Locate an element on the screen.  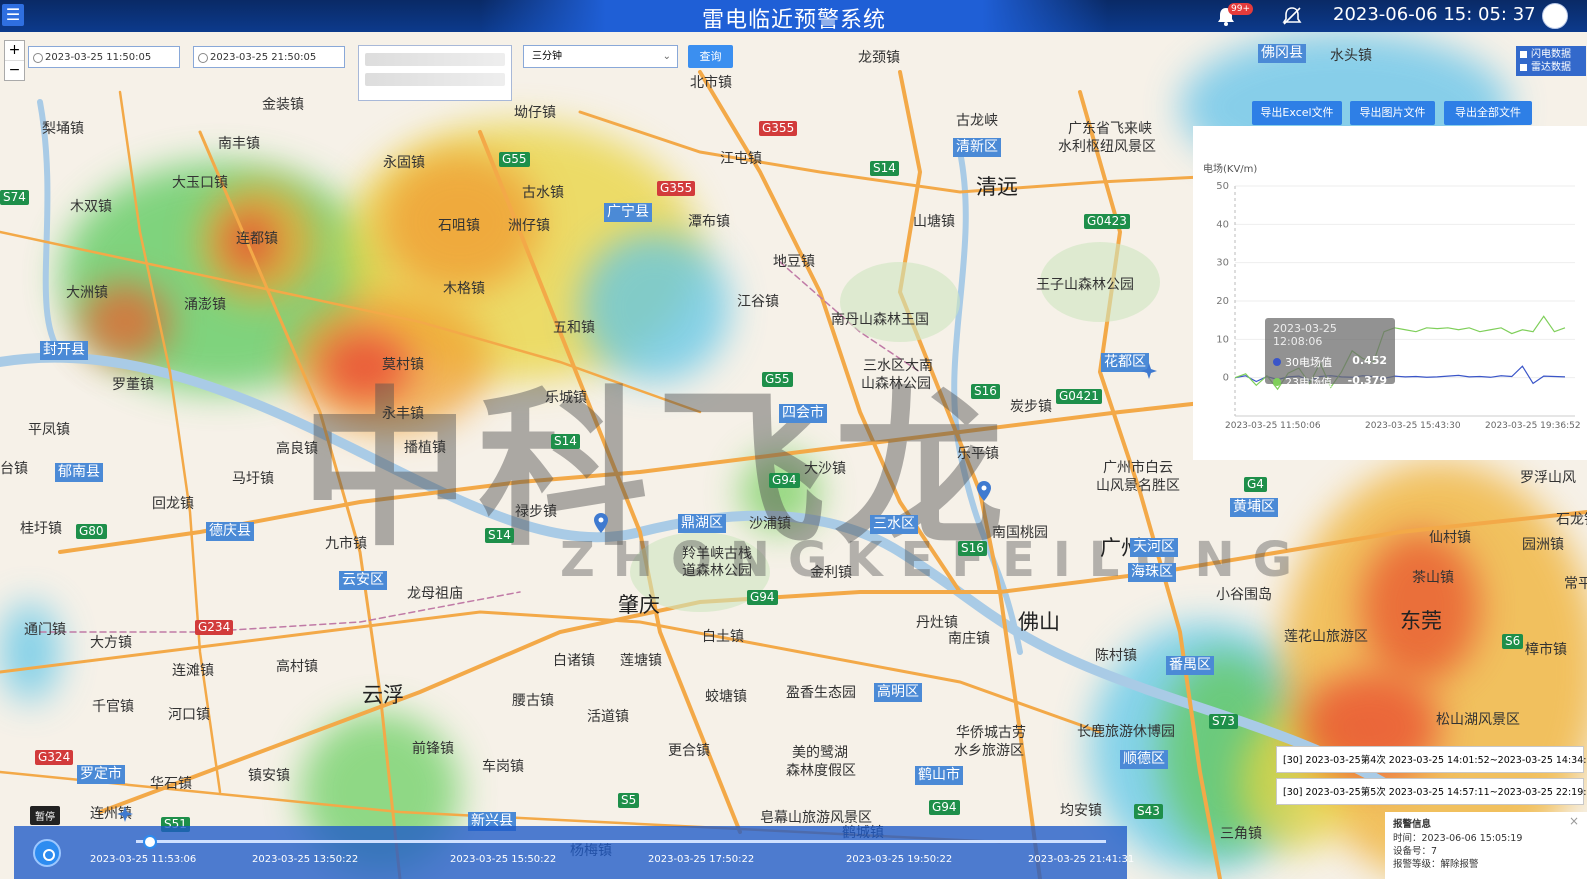
place-label: 莲塘镇 is located at coordinates (641, 661).